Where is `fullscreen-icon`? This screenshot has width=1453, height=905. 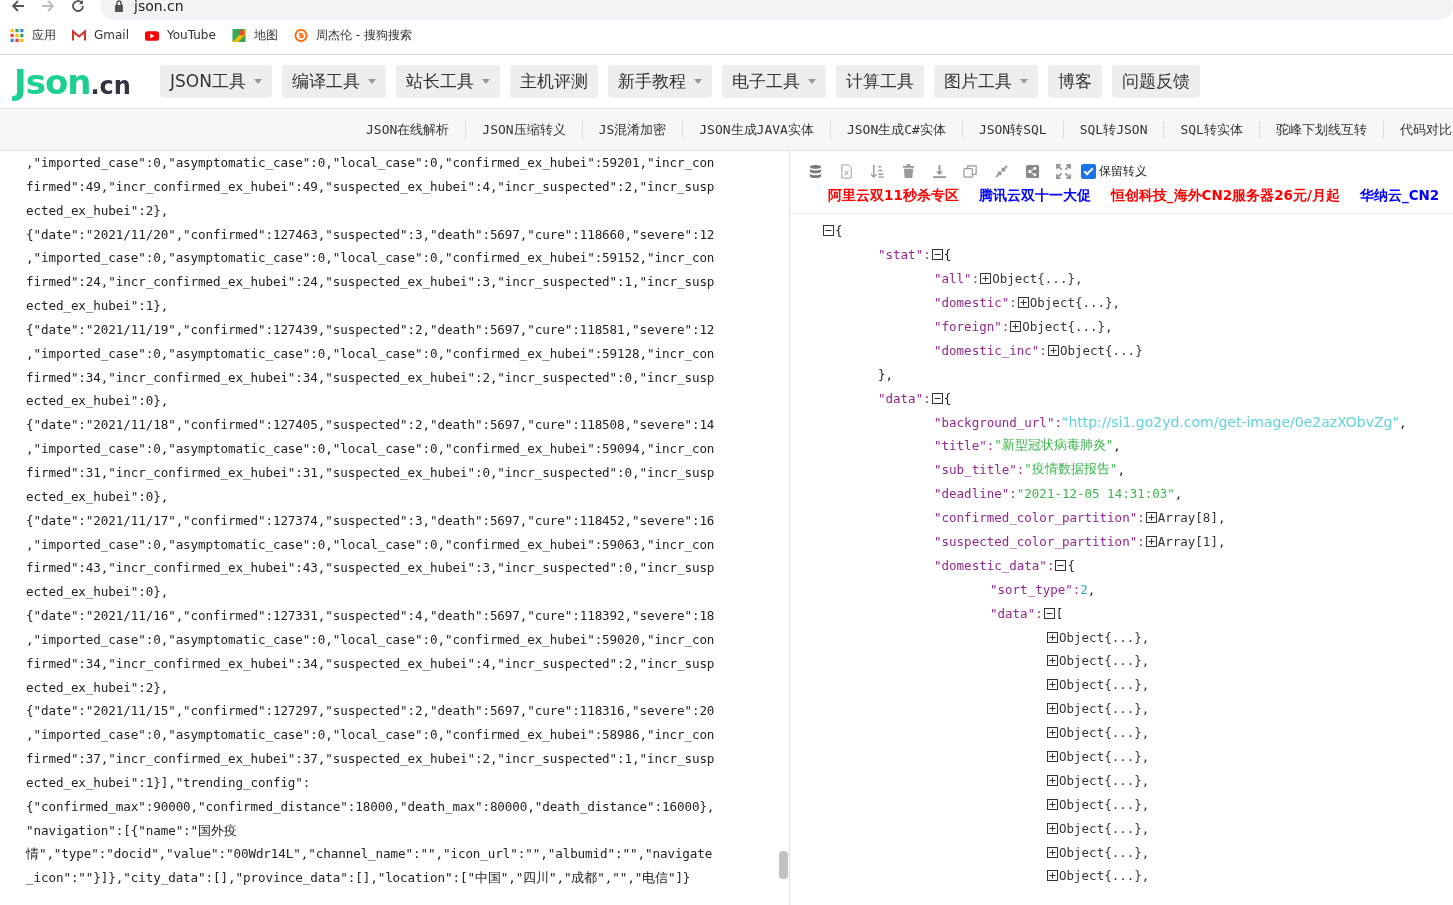 fullscreen-icon is located at coordinates (1063, 171).